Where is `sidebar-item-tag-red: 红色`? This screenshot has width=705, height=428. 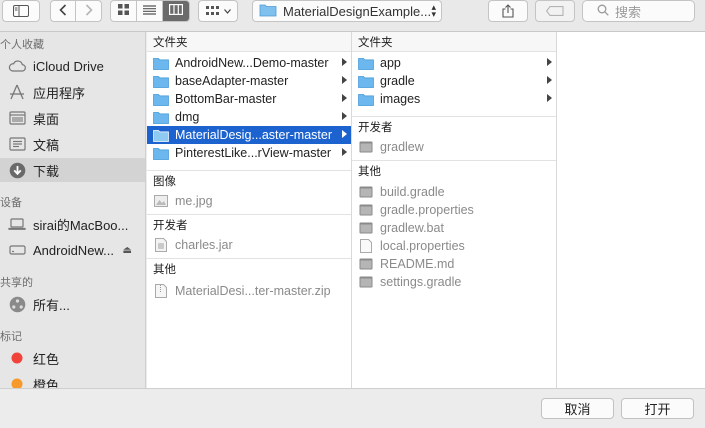 sidebar-item-tag-red: 红色 is located at coordinates (72, 358).